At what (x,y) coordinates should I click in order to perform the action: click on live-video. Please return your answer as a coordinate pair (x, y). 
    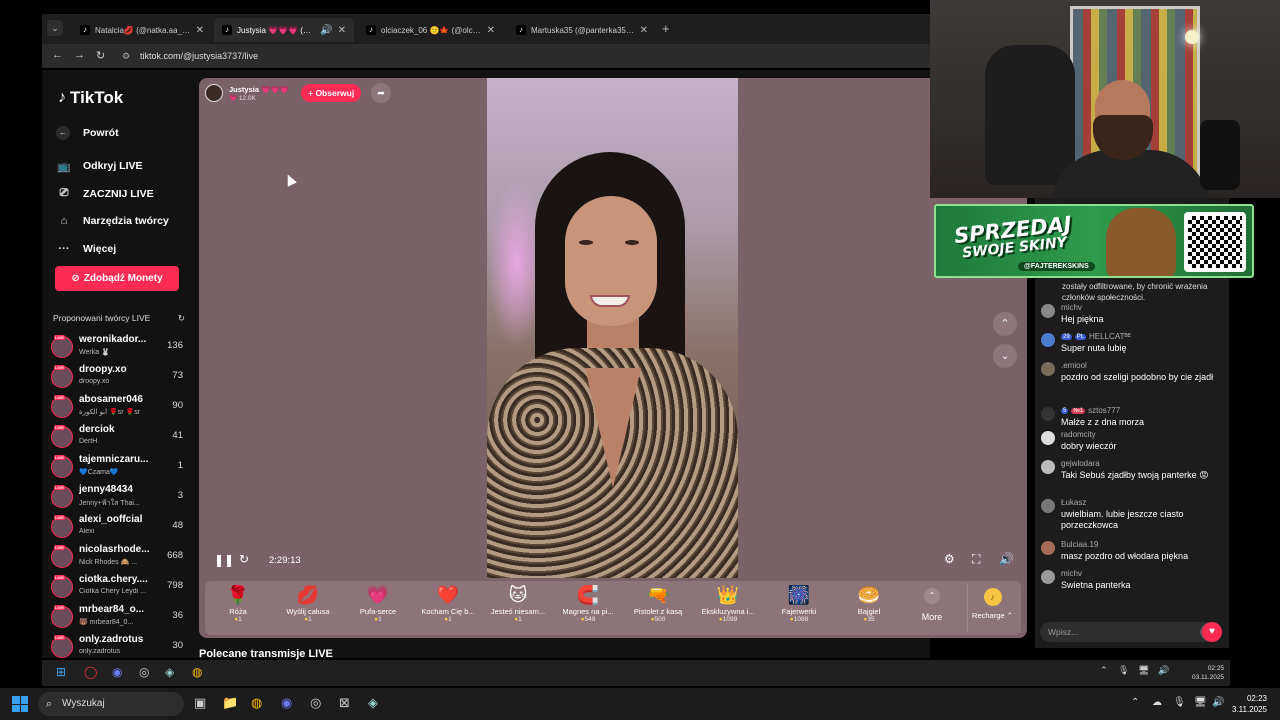
    Looking at the image, I should click on (612, 328).